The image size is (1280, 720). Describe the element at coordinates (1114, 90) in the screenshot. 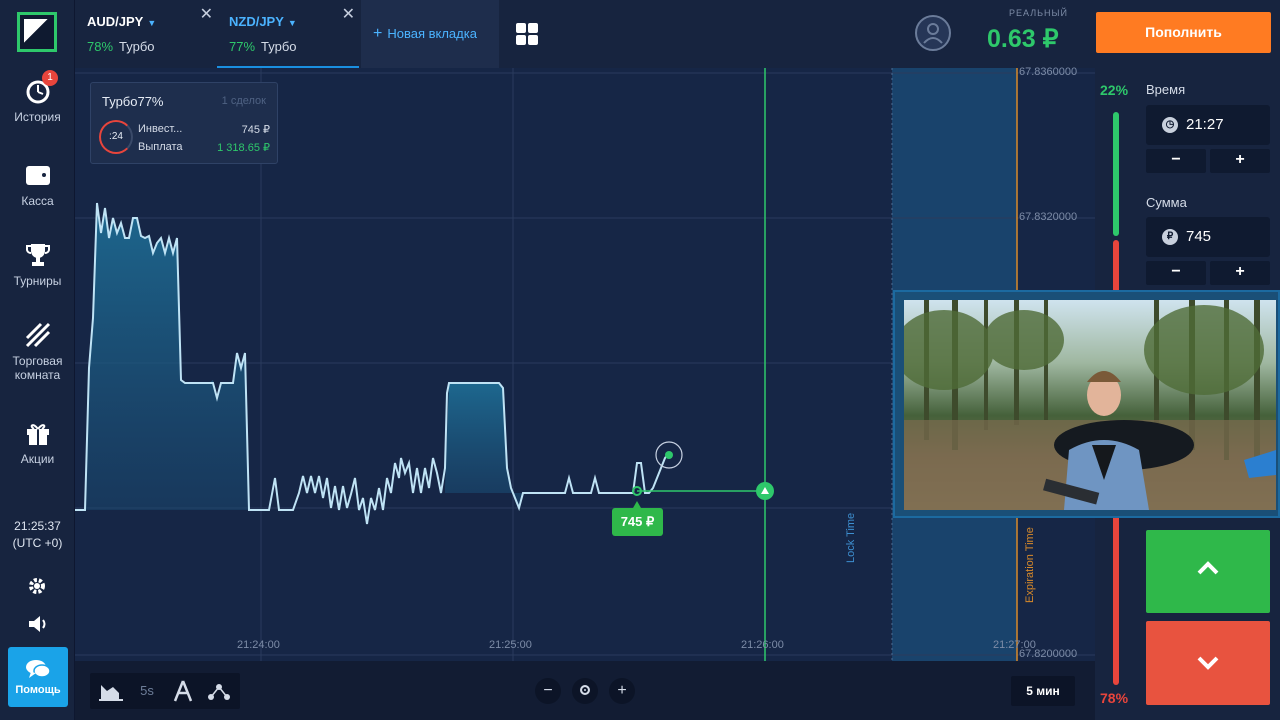

I see `up-sentiment-percent: 22%` at that location.